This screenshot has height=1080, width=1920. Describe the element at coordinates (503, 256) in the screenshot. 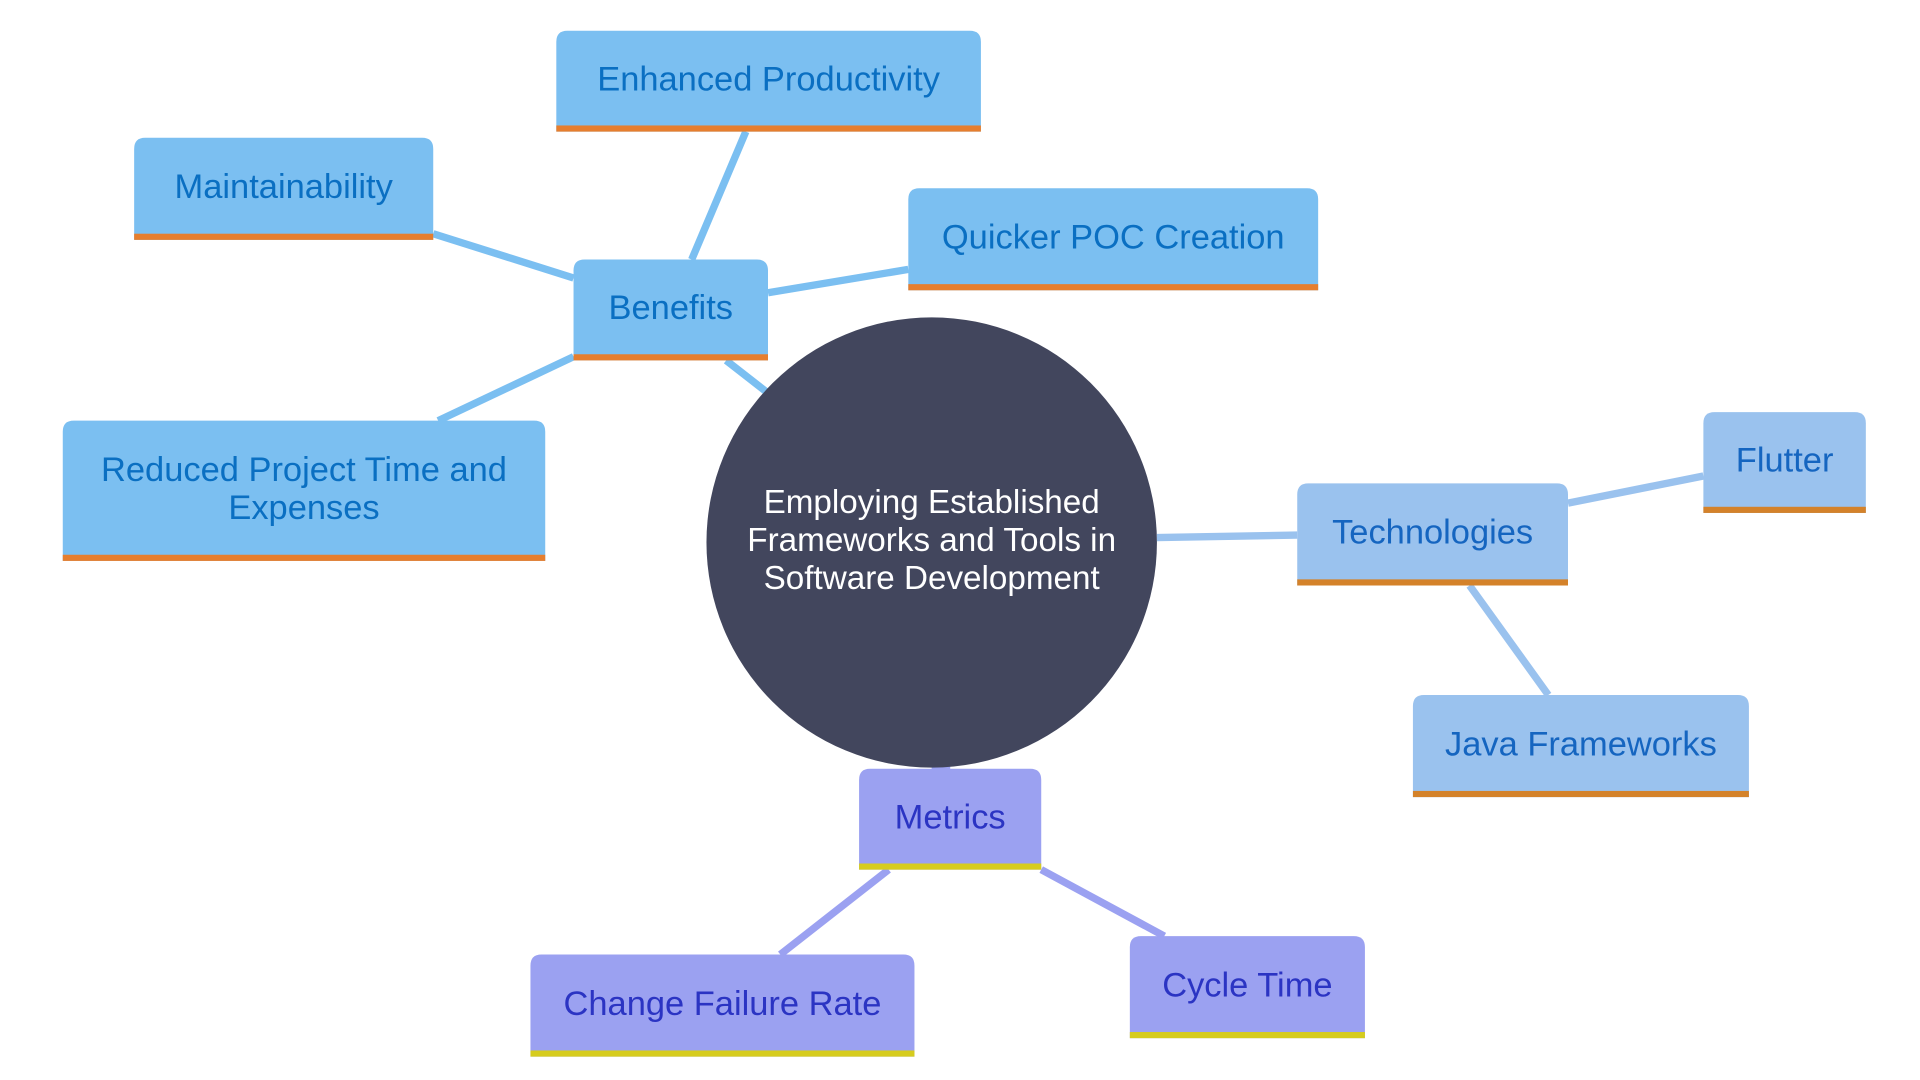

I see `edge-benefits-maintainability` at that location.